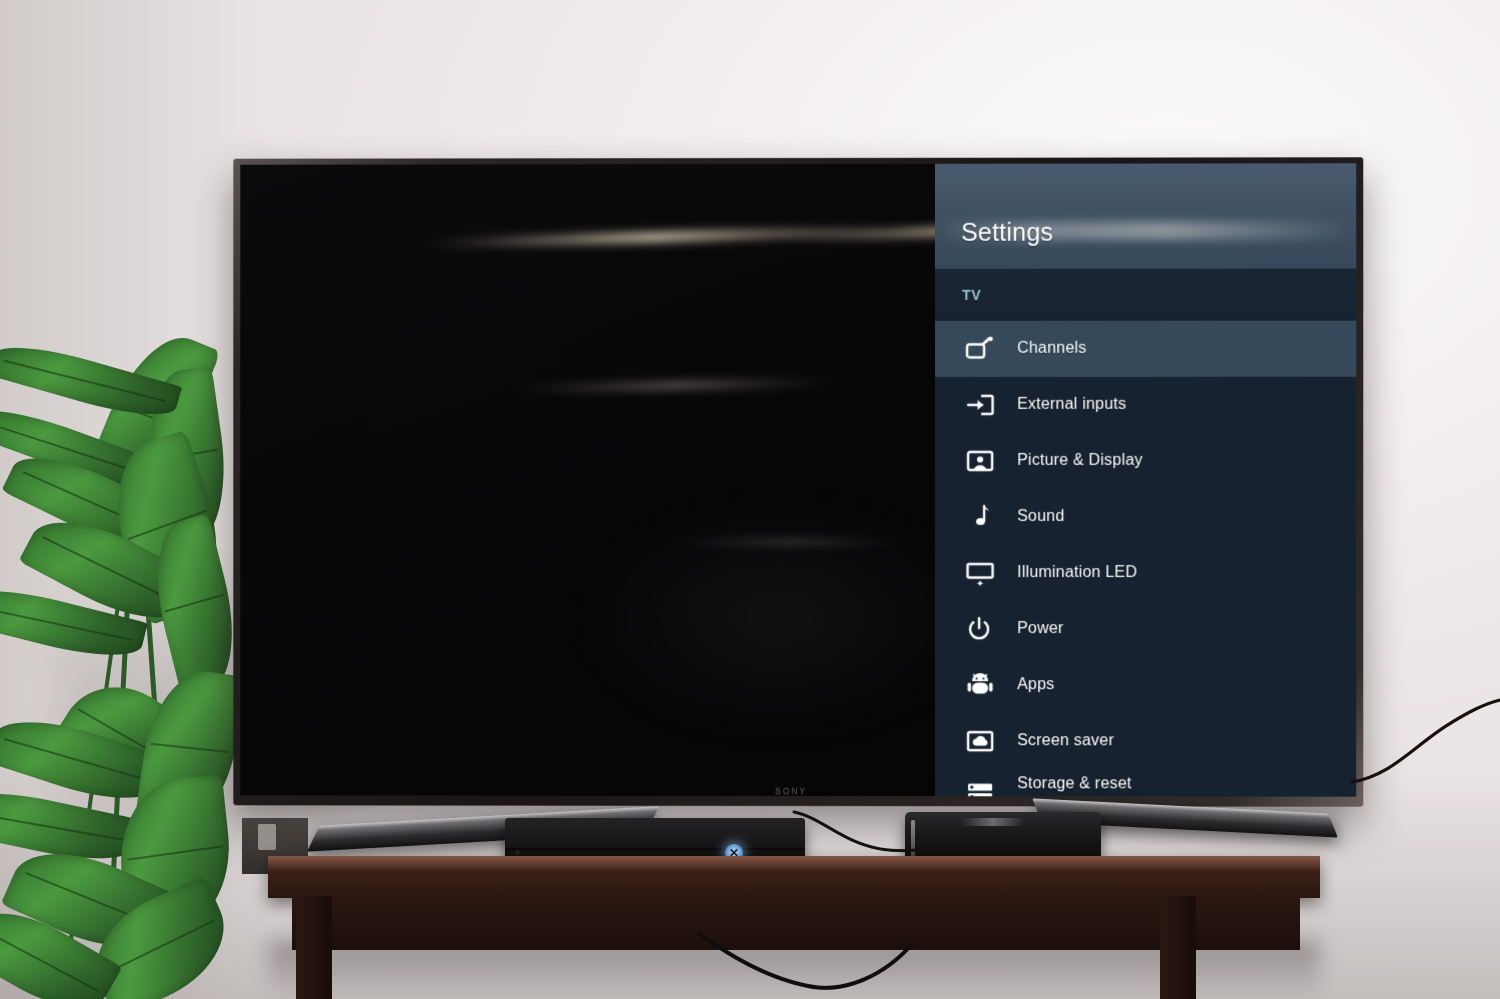  Describe the element at coordinates (1040, 629) in the screenshot. I see `menu-item-label: Power` at that location.